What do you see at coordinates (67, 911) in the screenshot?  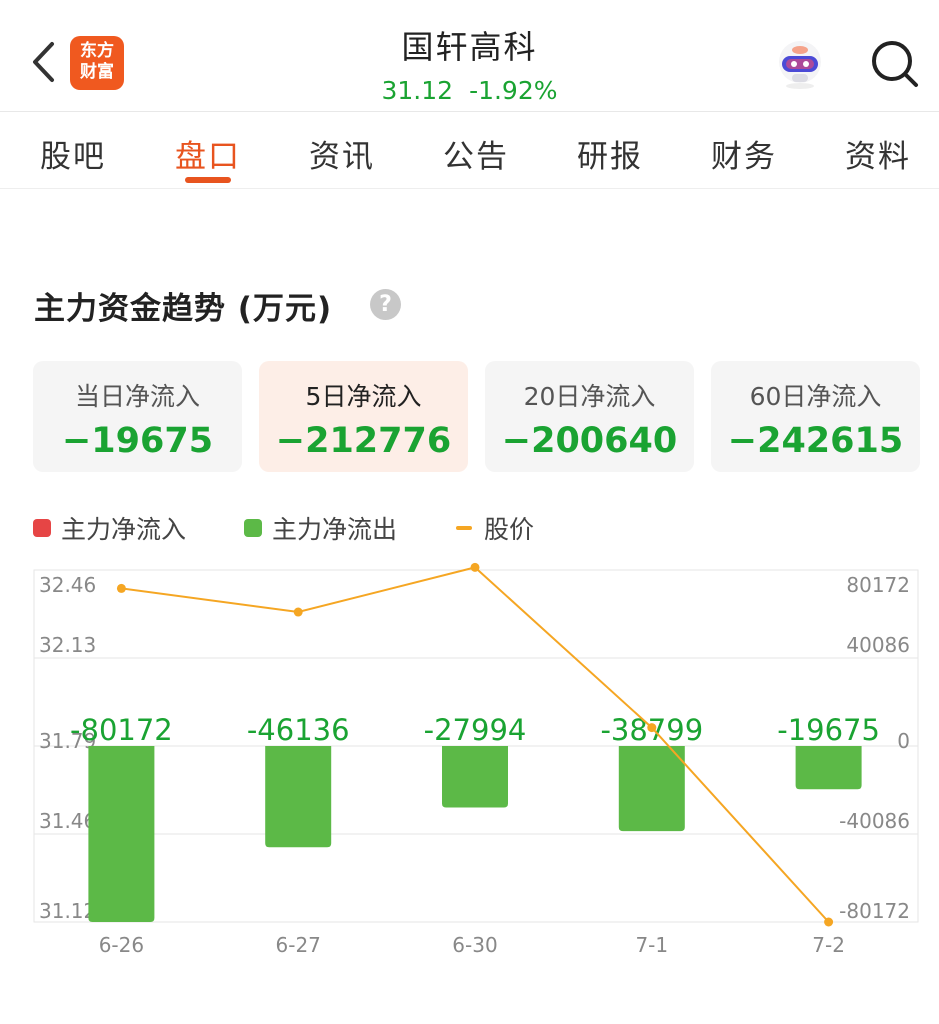 I see `left-axis-tick: 31.12` at bounding box center [67, 911].